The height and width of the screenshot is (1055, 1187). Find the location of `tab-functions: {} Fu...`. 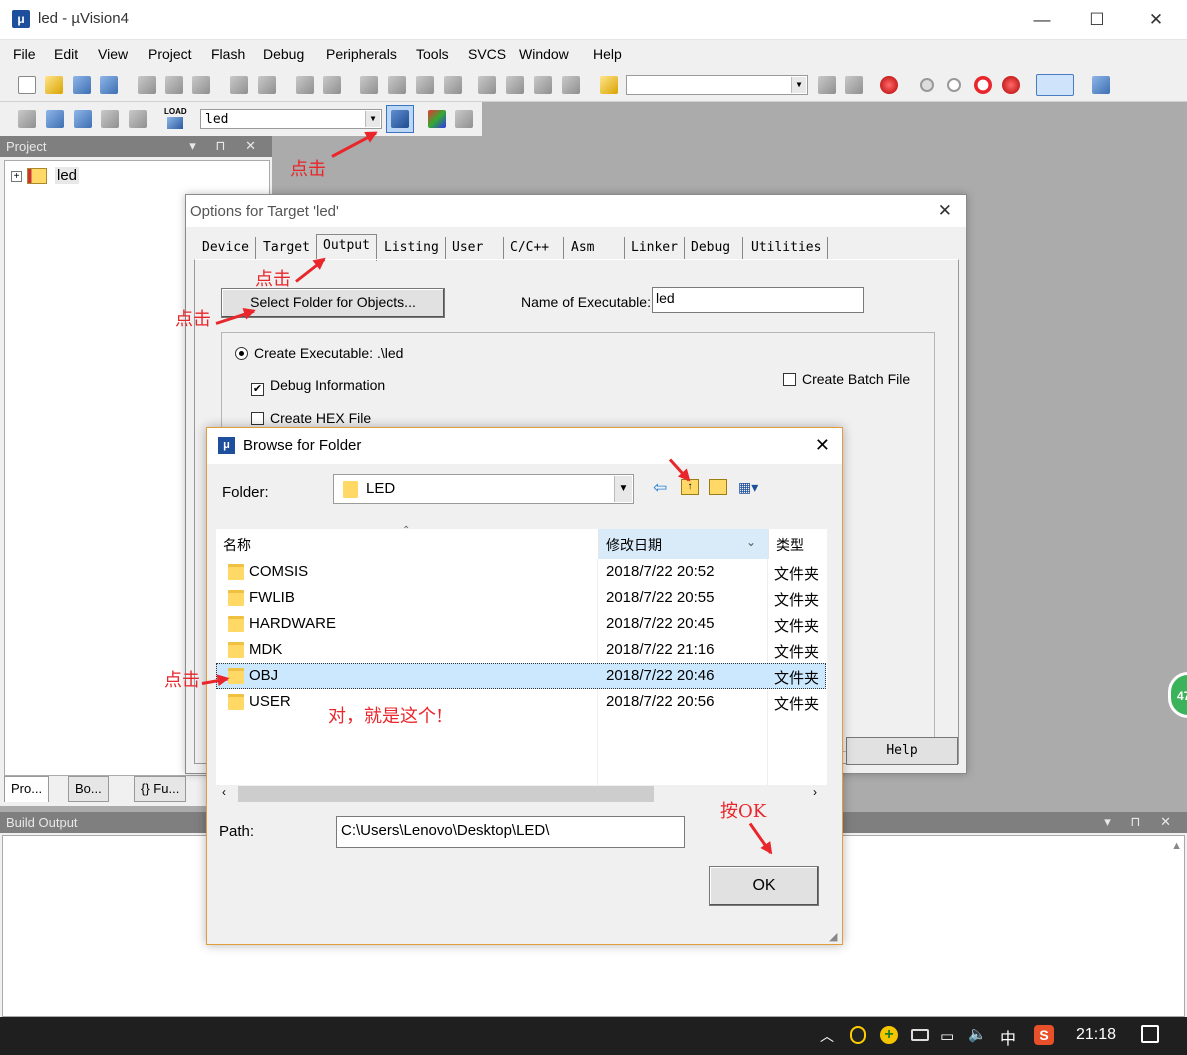

tab-functions: {} Fu... is located at coordinates (160, 789).